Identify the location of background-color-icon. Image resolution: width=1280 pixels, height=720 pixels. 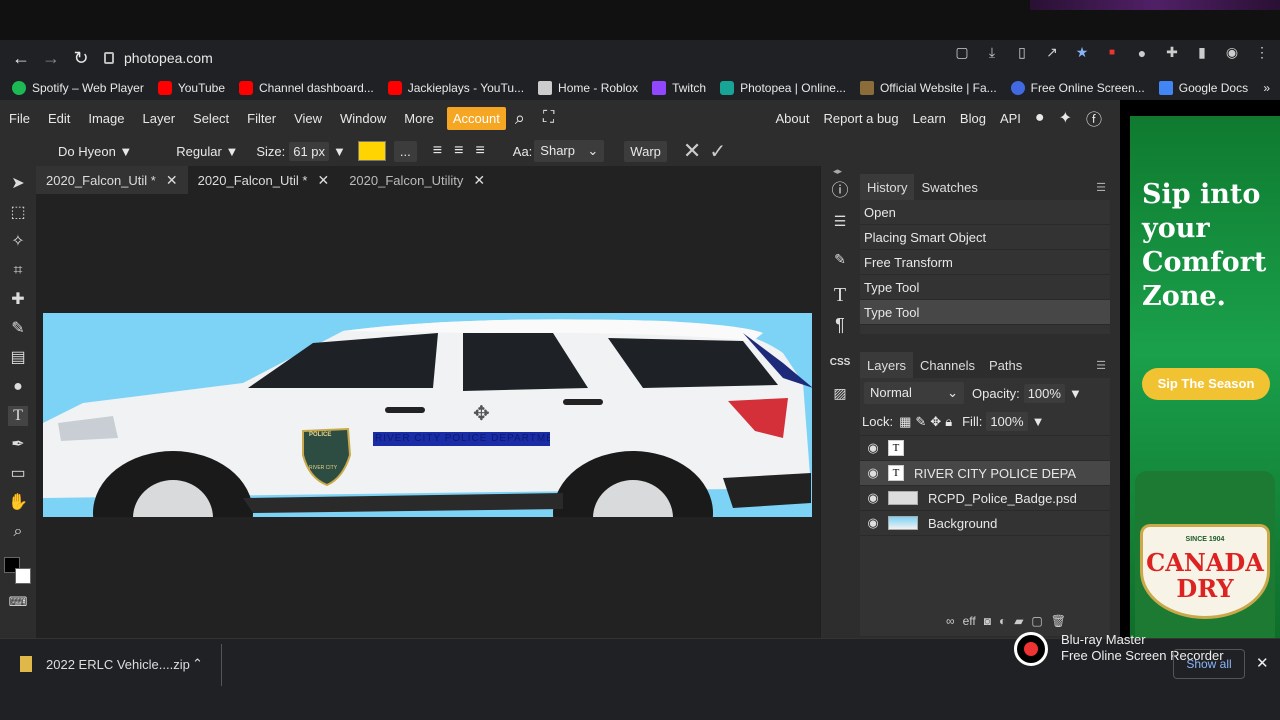
(23, 576).